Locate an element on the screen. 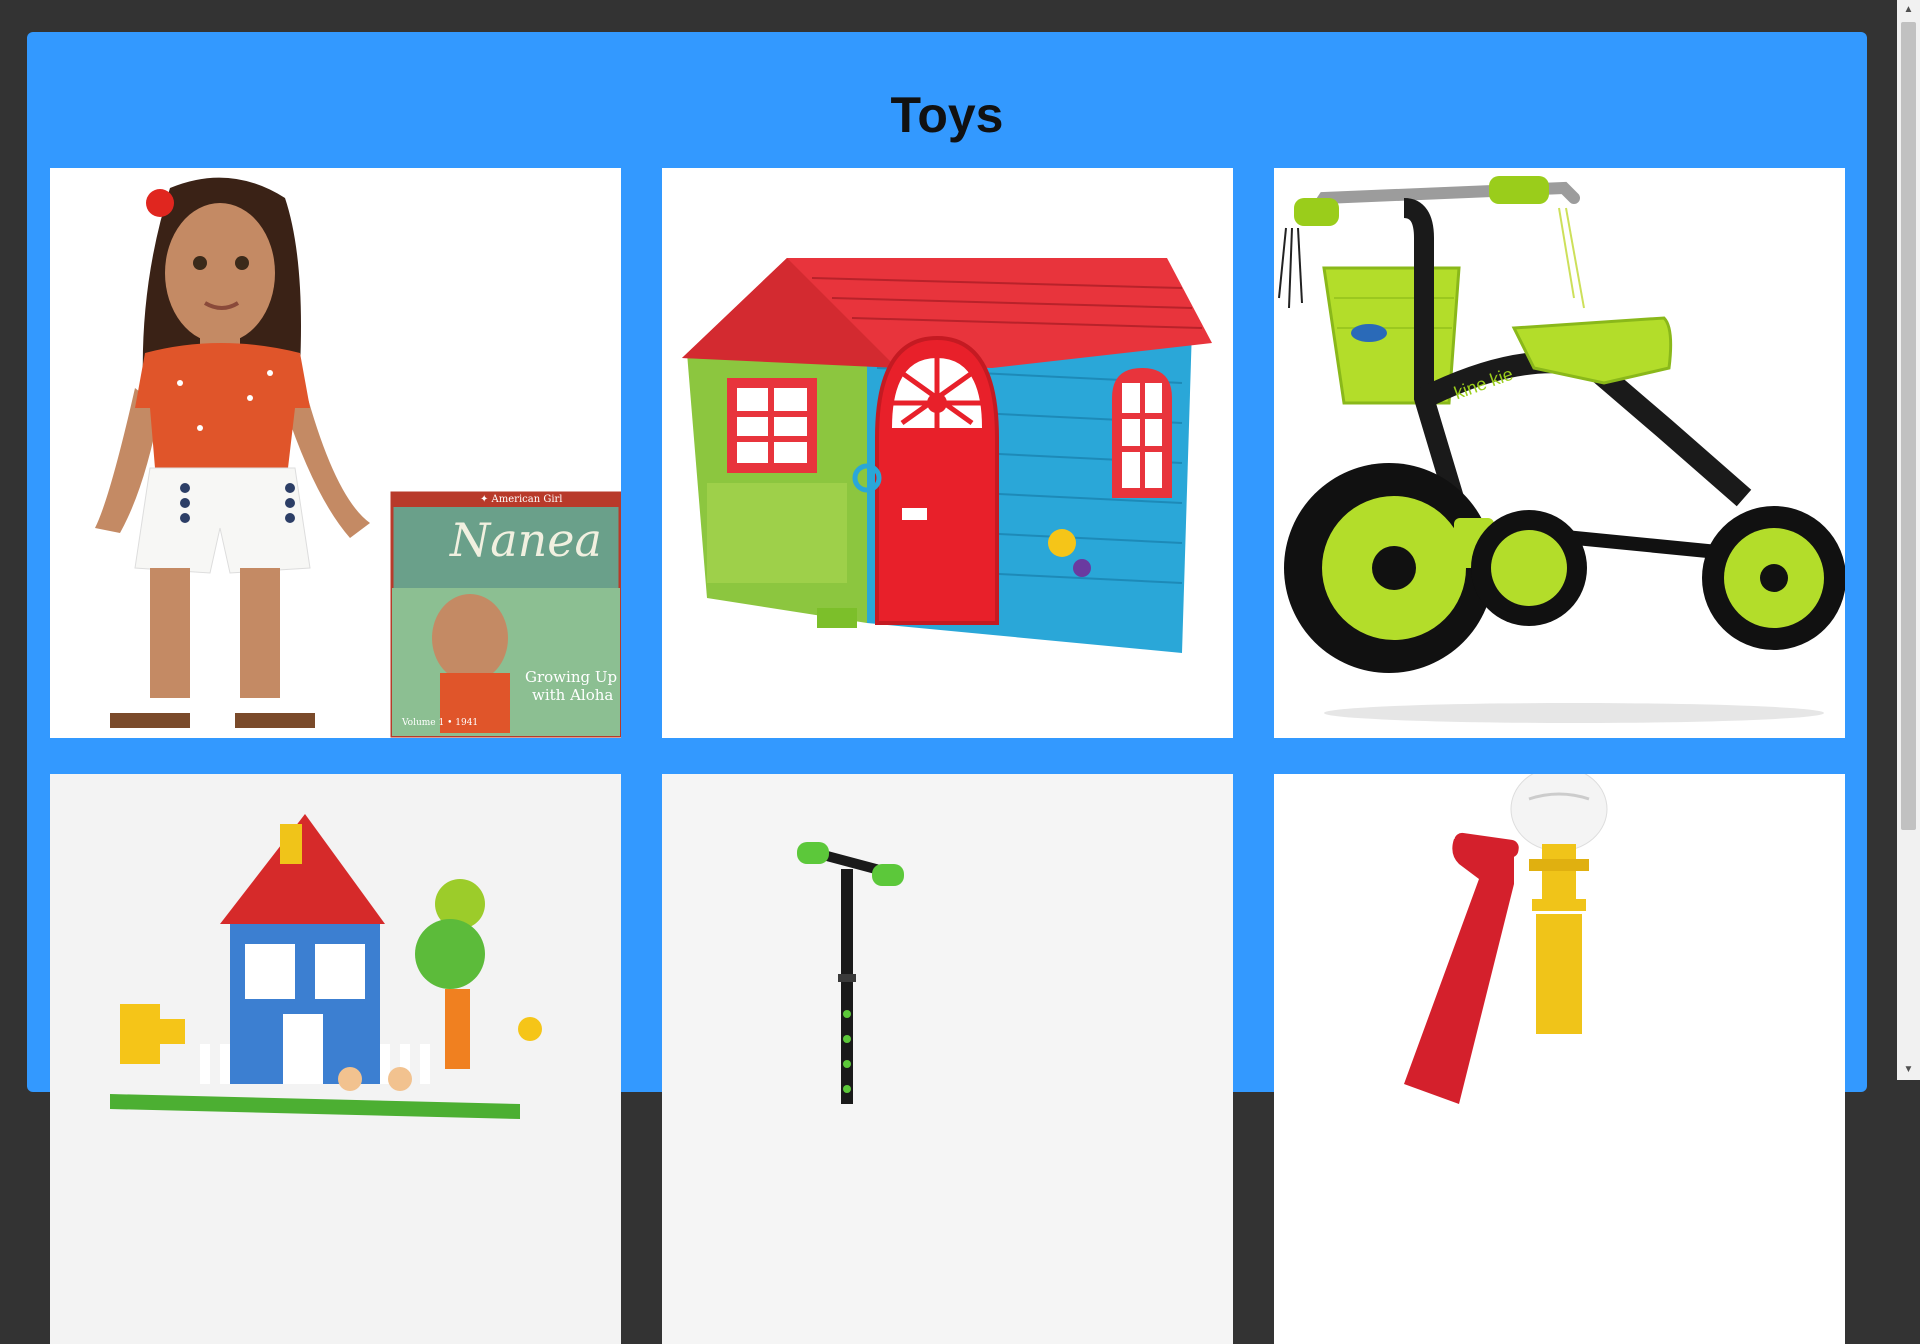 The image size is (1920, 1344). scroll-down-arrow-icon: ▼ is located at coordinates (1908, 1070).